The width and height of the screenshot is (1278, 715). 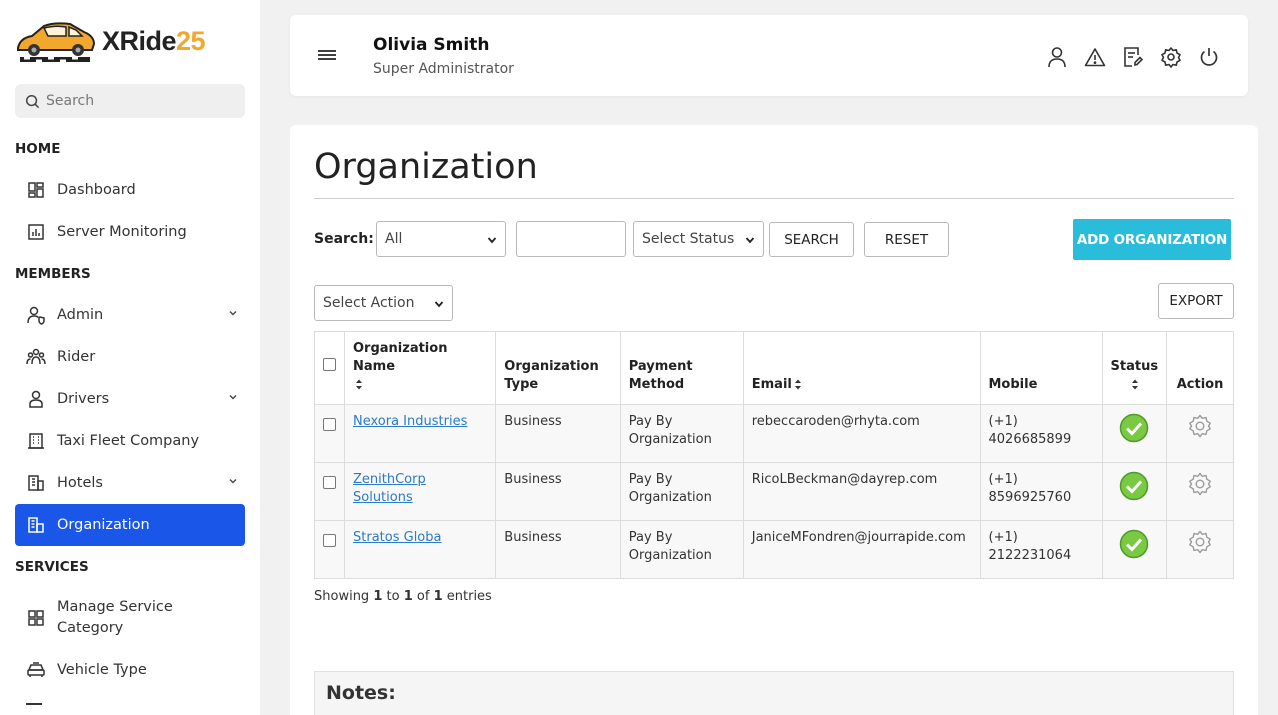 What do you see at coordinates (410, 421) in the screenshot?
I see `organization-link: Nexora Industries` at bounding box center [410, 421].